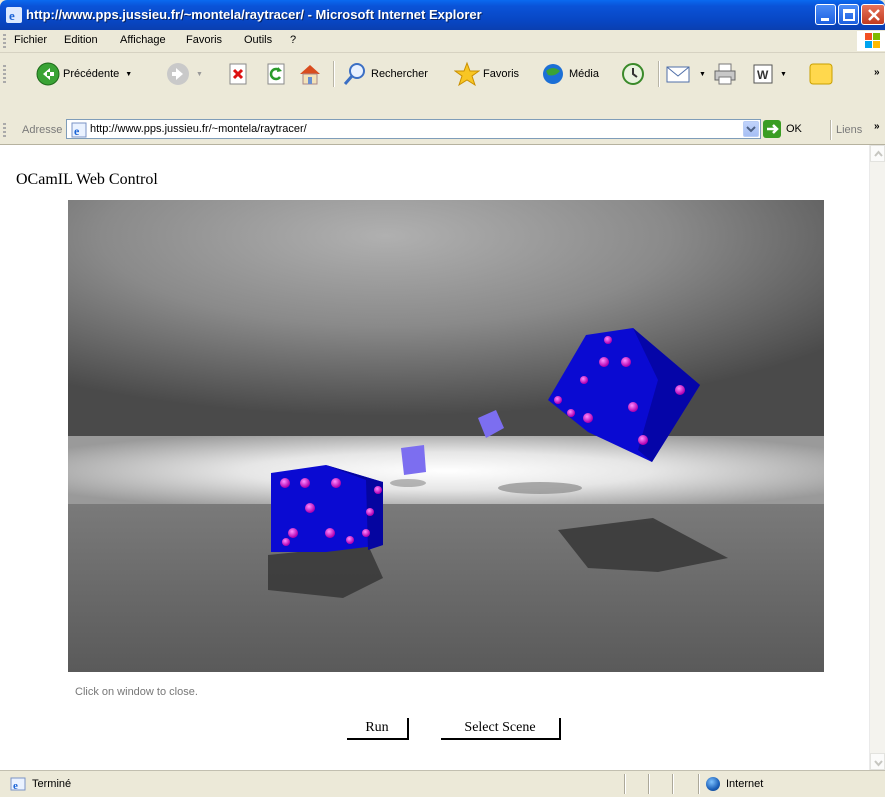 This screenshot has height=797, width=885. I want to click on menu-favoris: Favoris, so click(204, 40).